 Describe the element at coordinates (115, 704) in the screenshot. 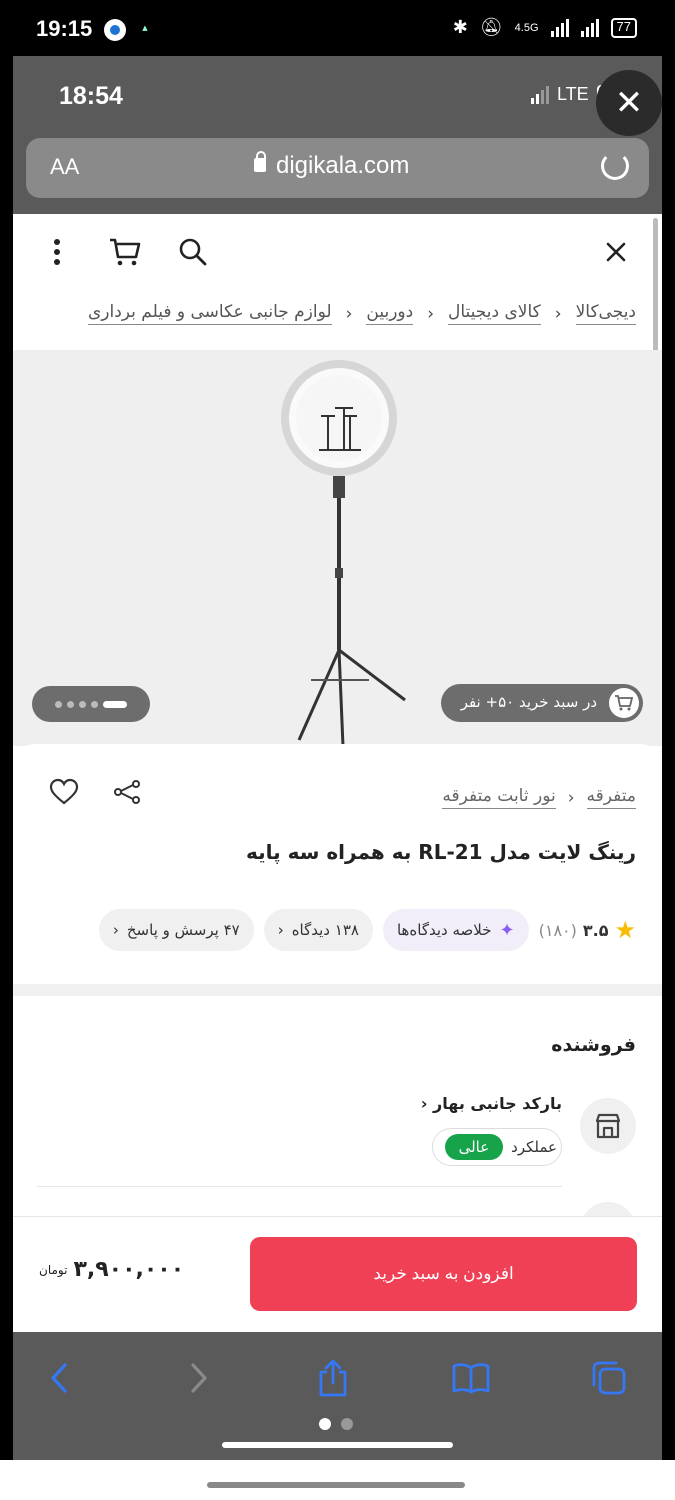

I see `dot-active` at that location.